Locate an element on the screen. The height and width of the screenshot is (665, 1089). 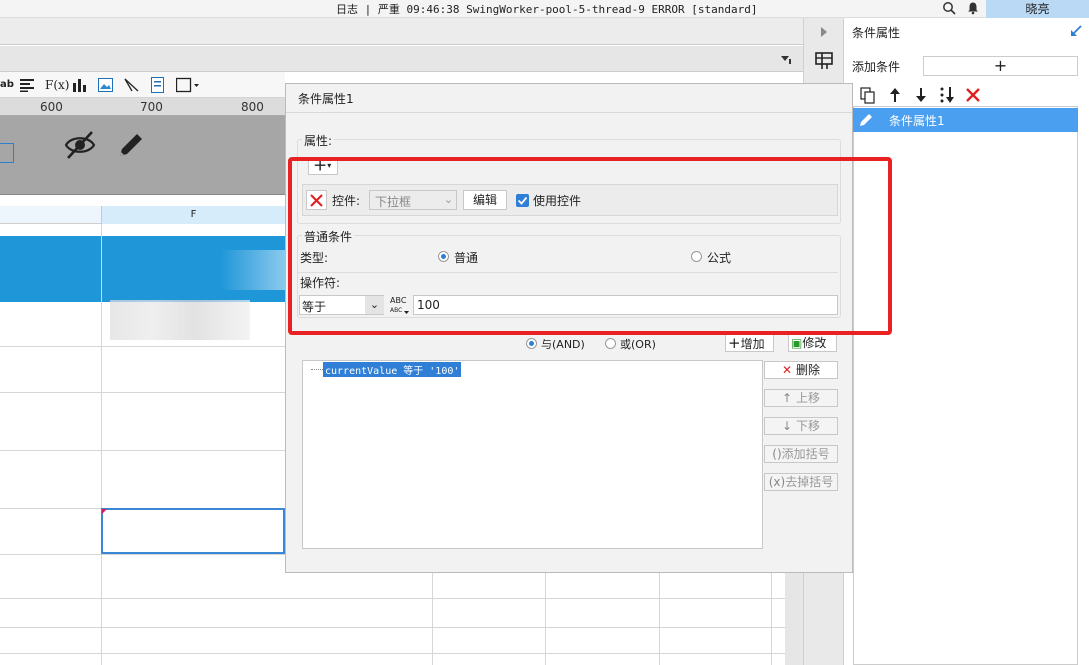
arrow-up-icon: ↑ is located at coordinates (787, 398).